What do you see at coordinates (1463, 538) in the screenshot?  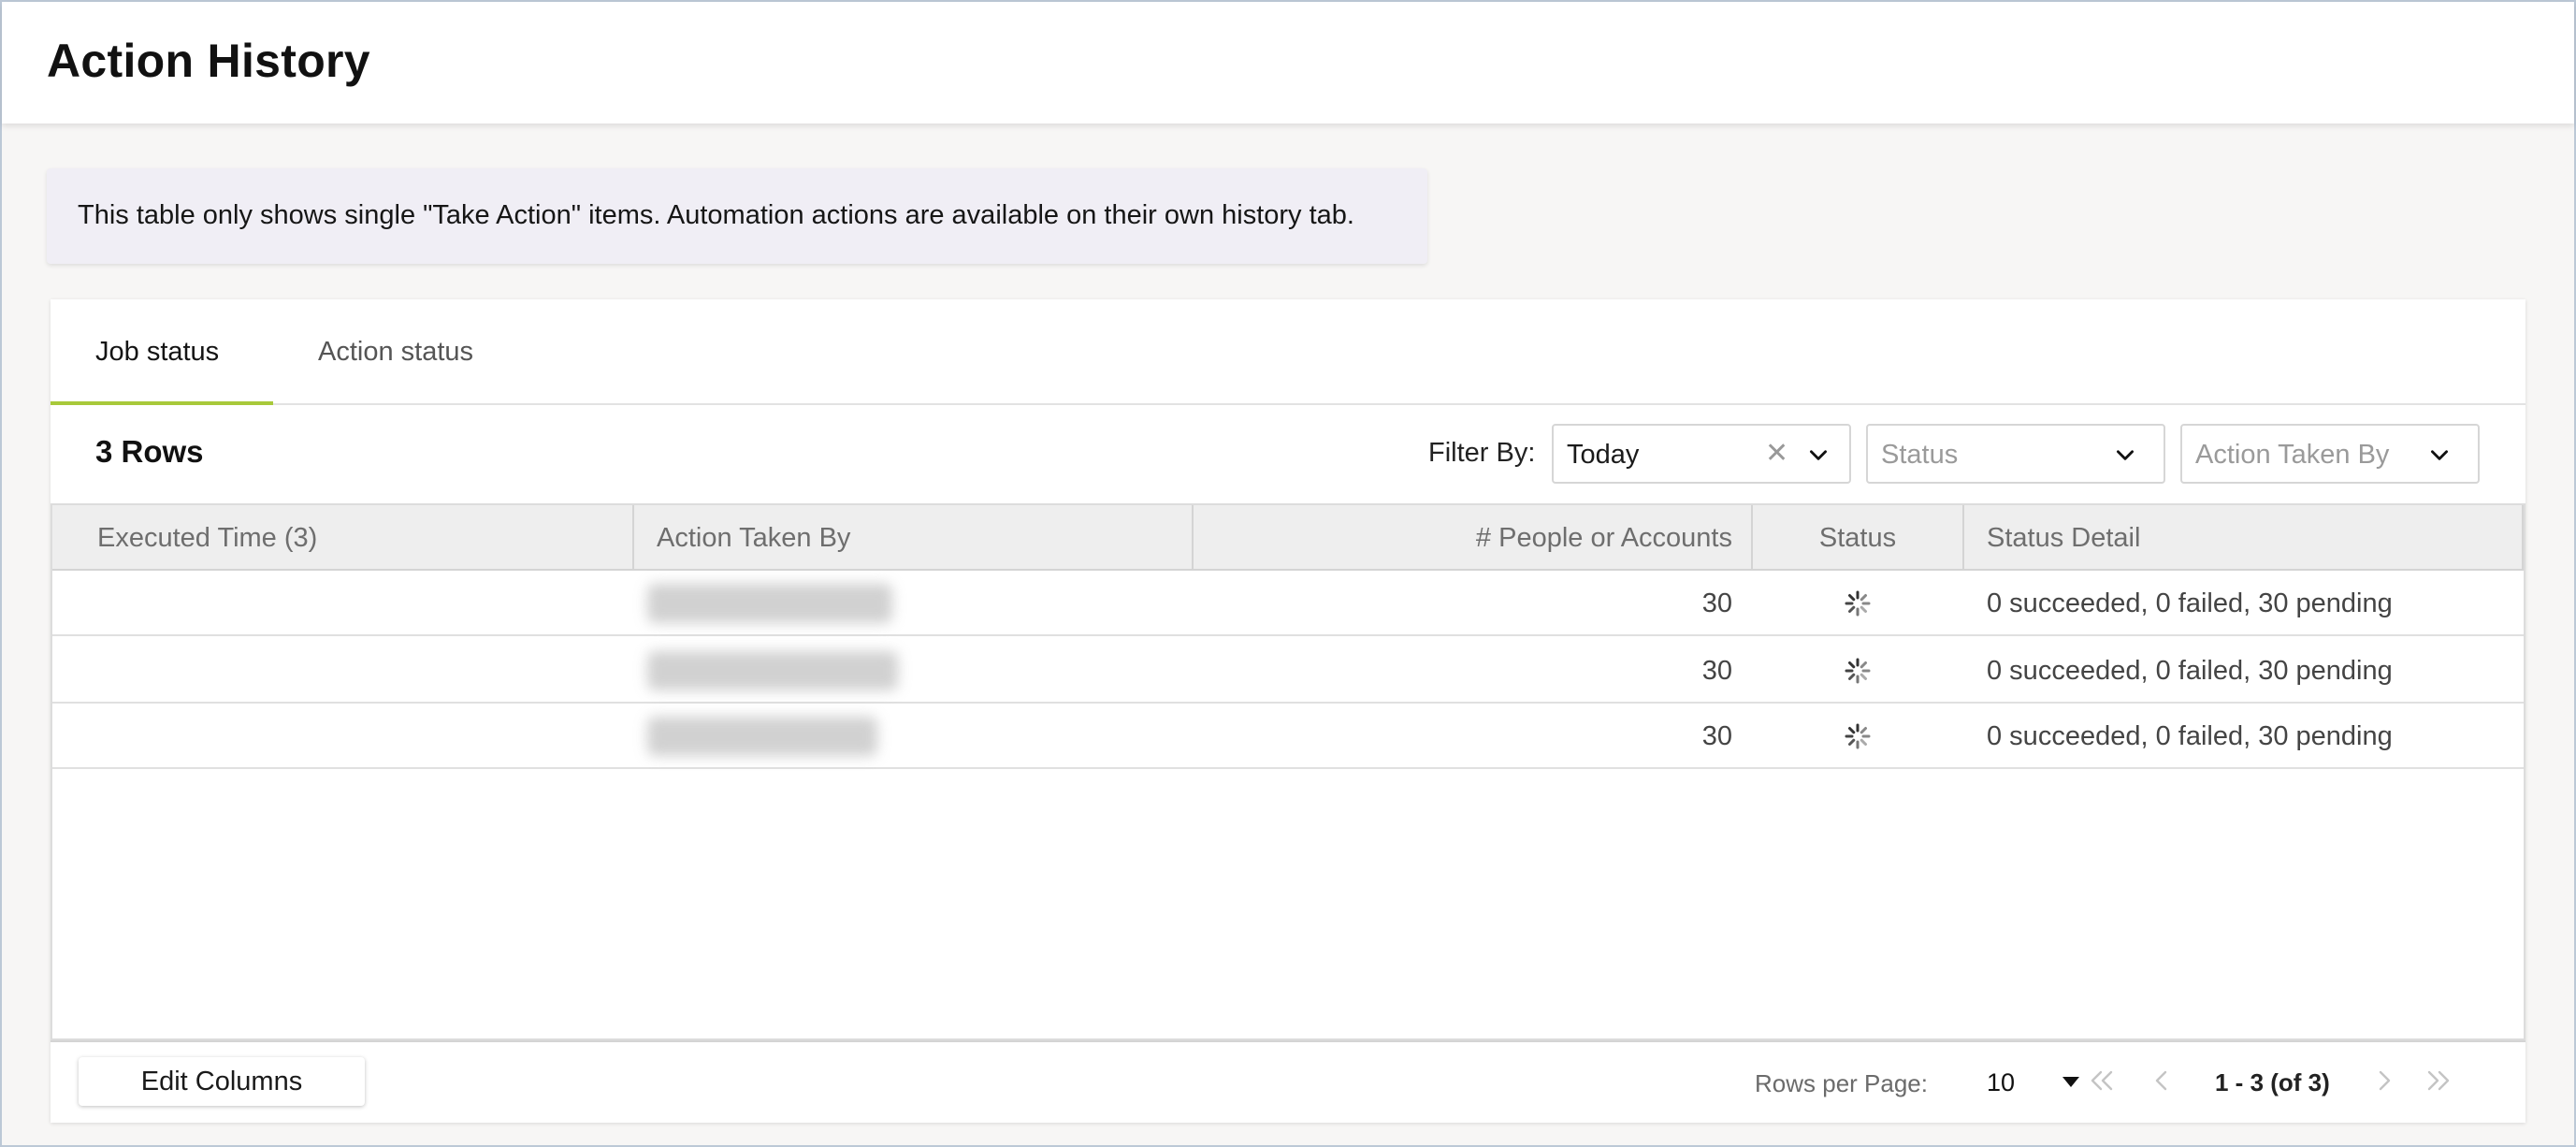 I see `column-header-people-or-accounts: # People or Accounts` at bounding box center [1463, 538].